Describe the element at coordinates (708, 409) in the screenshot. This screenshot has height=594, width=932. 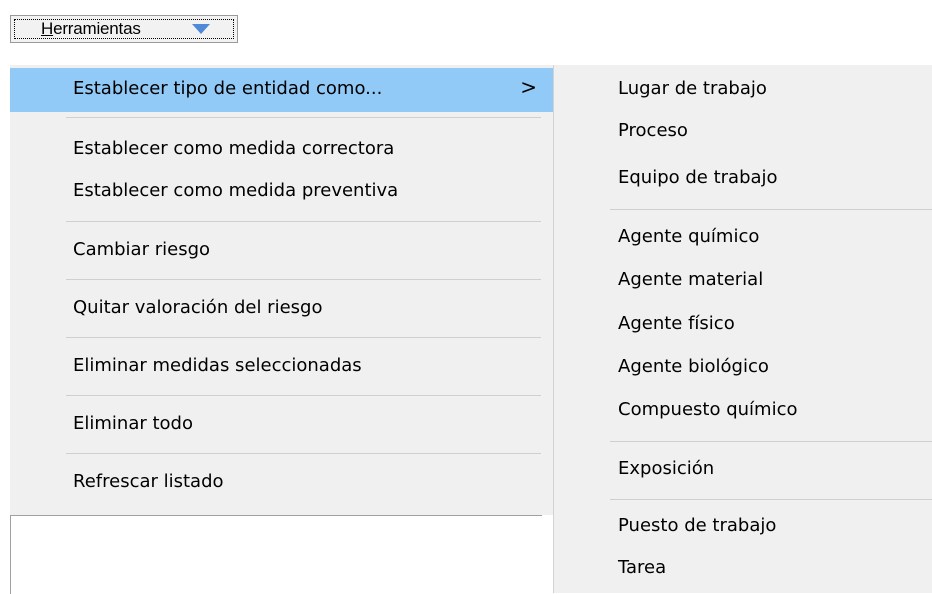
I see `submenu-item-label: Compuesto químico` at that location.